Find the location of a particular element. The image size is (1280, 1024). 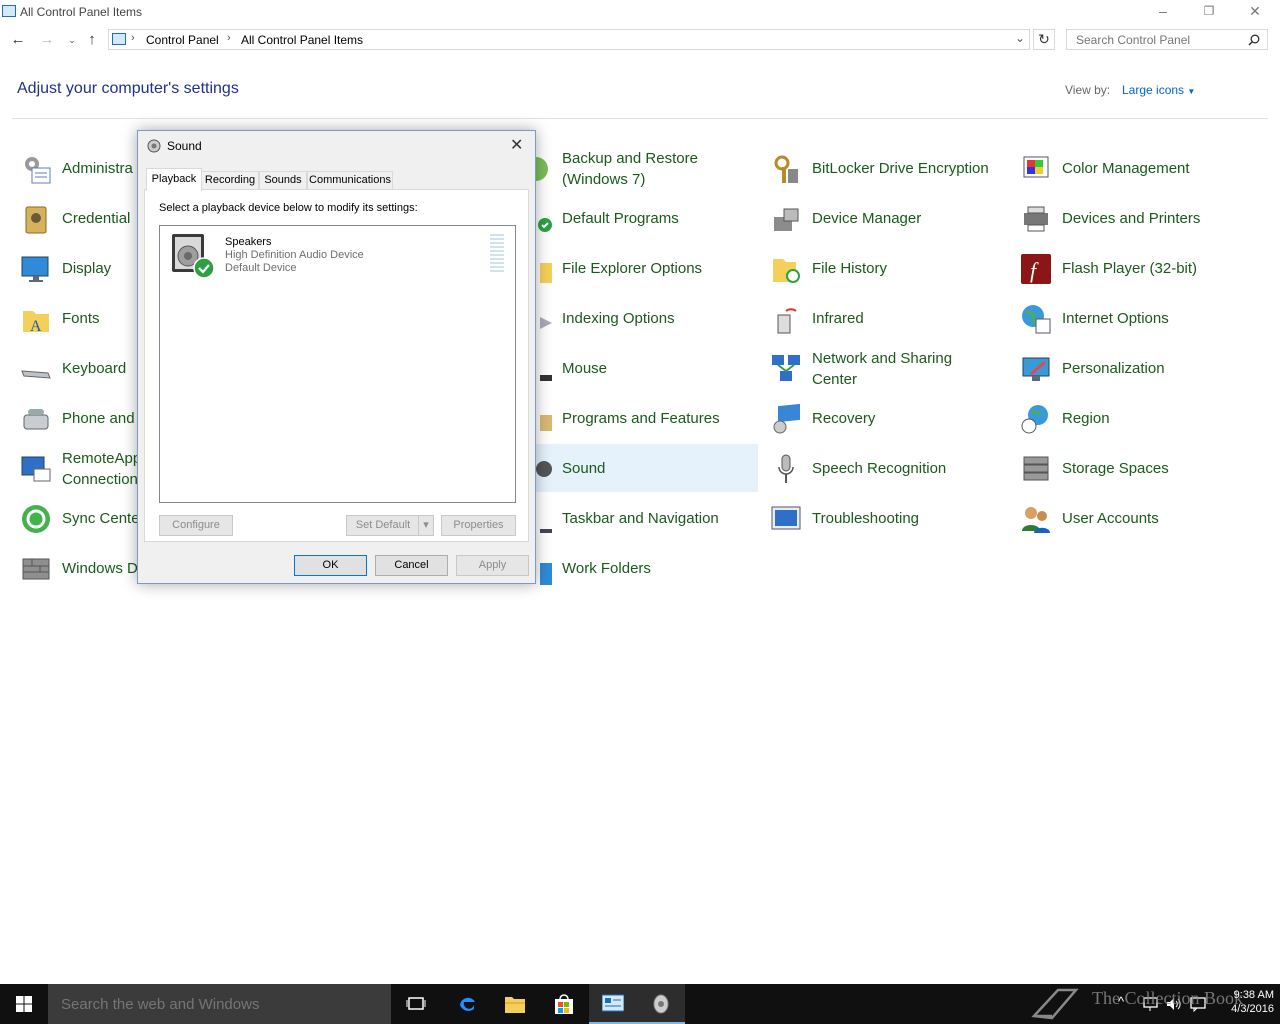

item-file-history: File History is located at coordinates (887, 268).